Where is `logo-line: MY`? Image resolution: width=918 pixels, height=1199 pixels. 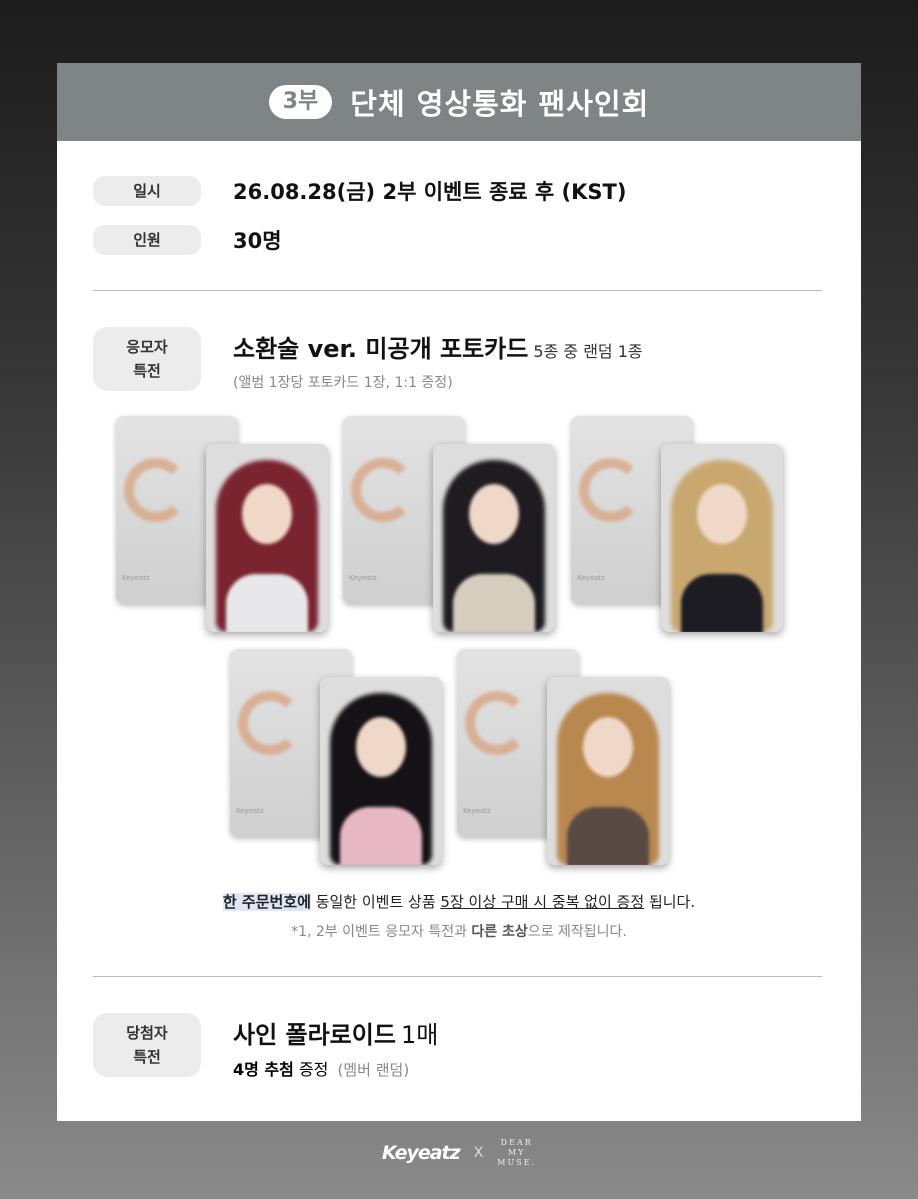 logo-line: MY is located at coordinates (516, 1152).